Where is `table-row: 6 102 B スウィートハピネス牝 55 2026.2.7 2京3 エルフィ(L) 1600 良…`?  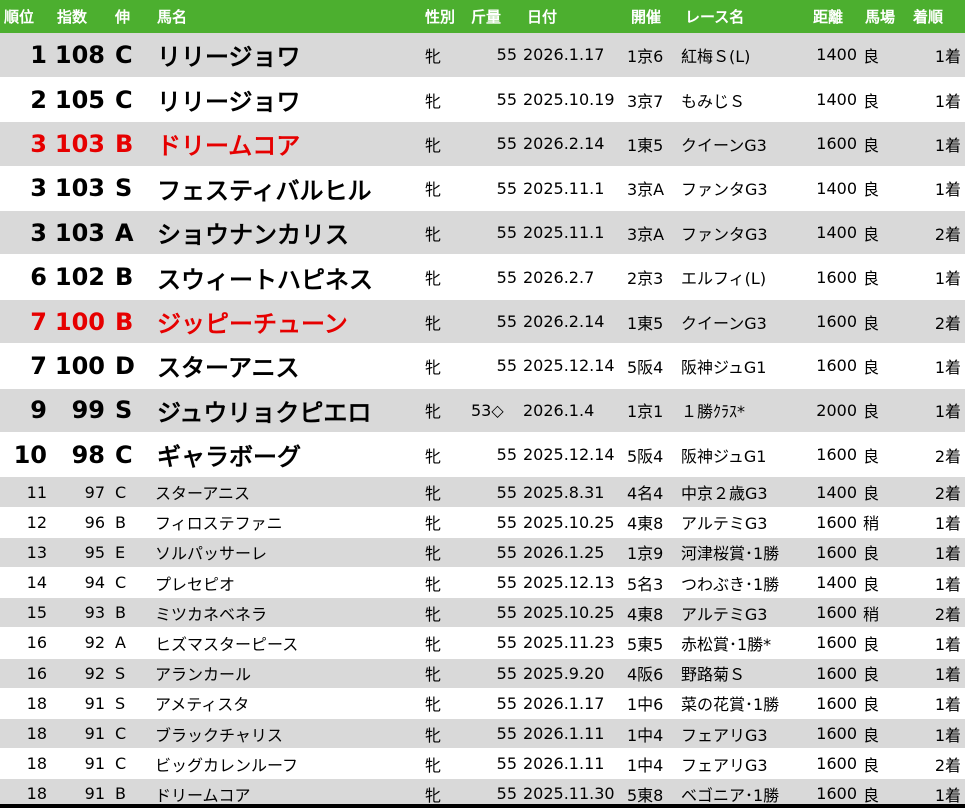 table-row: 6 102 B スウィートハピネス牝 55 2026.2.7 2京3 エルフィ(L) 1600 良… is located at coordinates (482, 277).